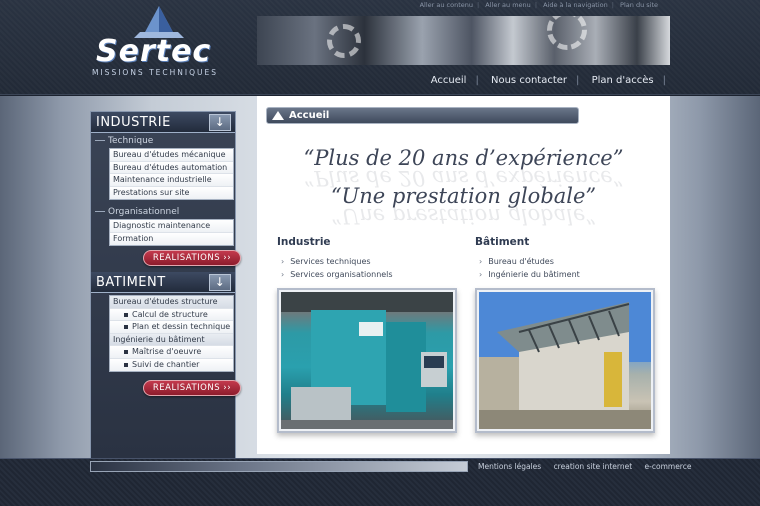  Describe the element at coordinates (529, 263) in the screenshot. I see `link-bureau-etudes: › Bureau d'études` at that location.